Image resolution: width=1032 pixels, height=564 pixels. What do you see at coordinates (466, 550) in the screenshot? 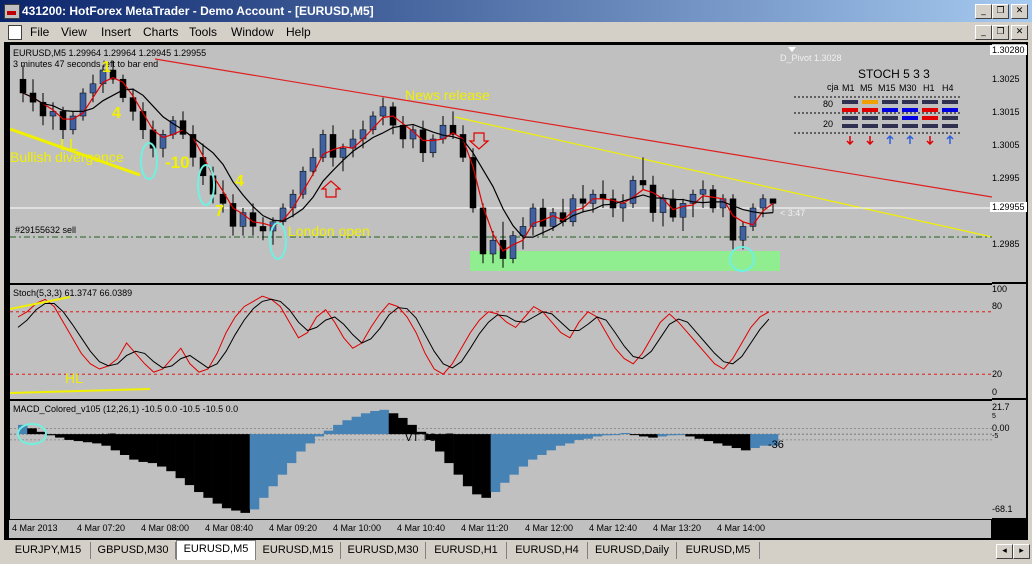
I see `tab-eurusd-h1: EURUSD,H1` at bounding box center [466, 550].